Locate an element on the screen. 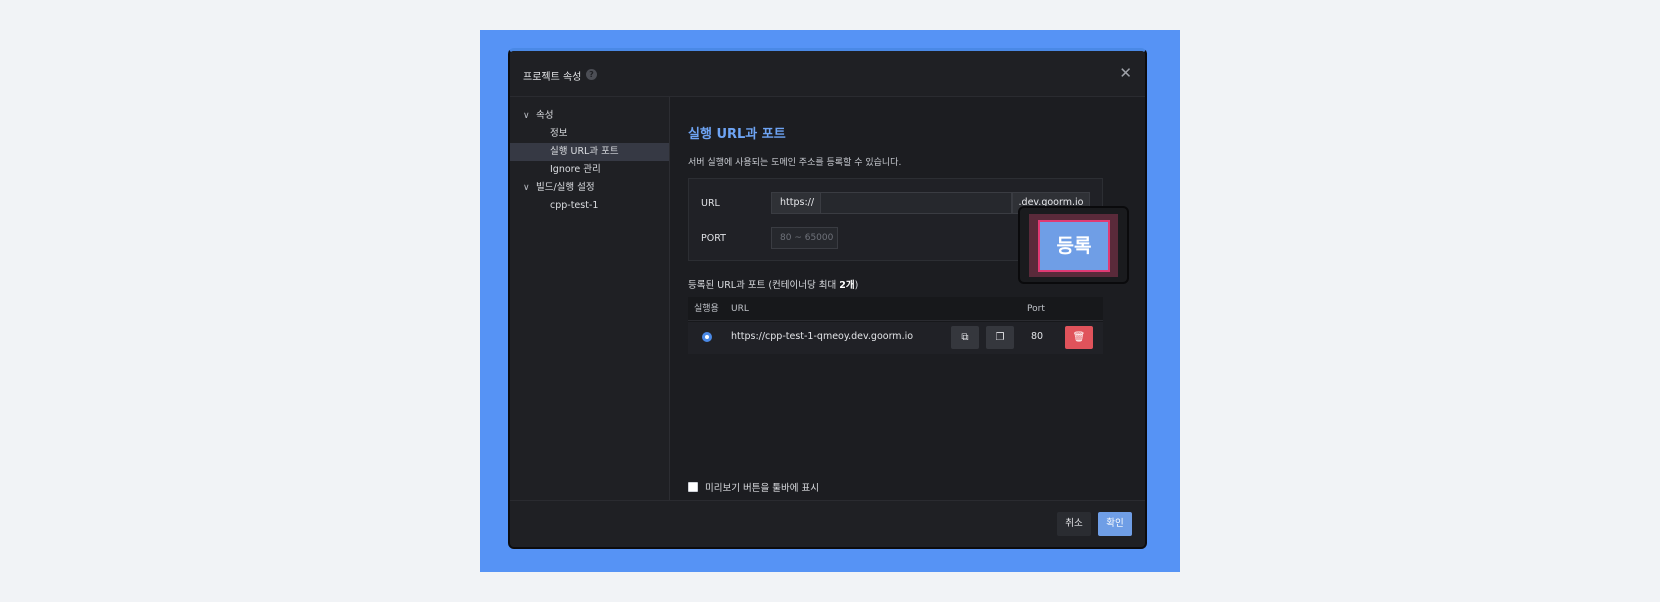 The width and height of the screenshot is (1660, 602). cancel-button: 취소 is located at coordinates (1074, 524).